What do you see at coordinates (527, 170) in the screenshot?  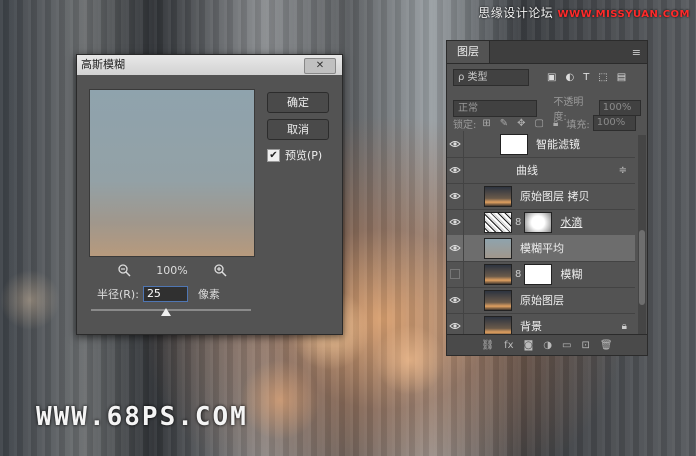 I see `layer-name: 曲线` at bounding box center [527, 170].